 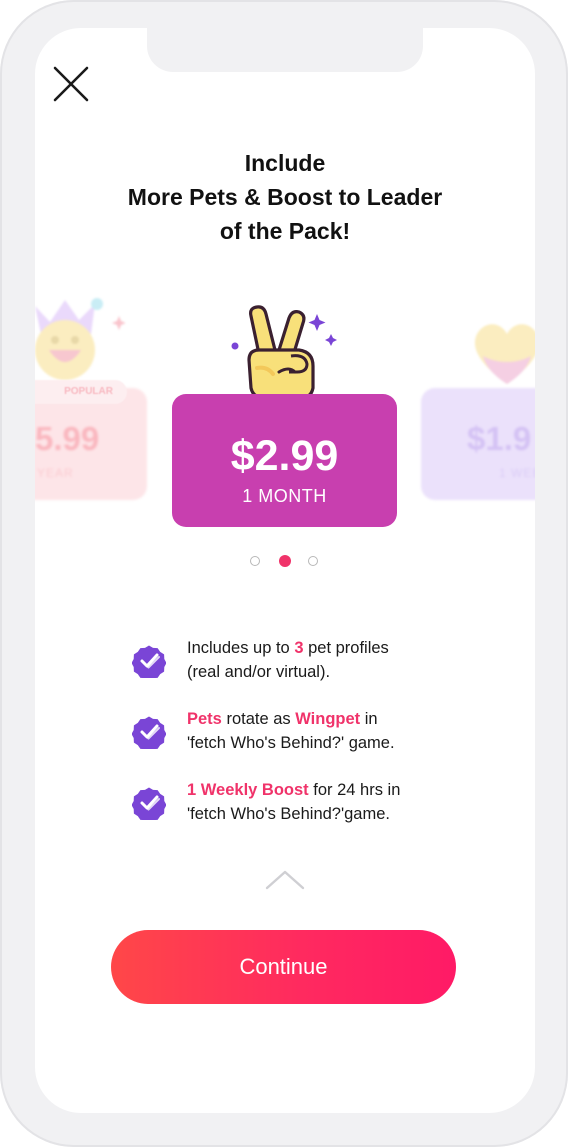 I want to click on plan-card-yearly: 5.99 YEAR, so click(x=91, y=444).